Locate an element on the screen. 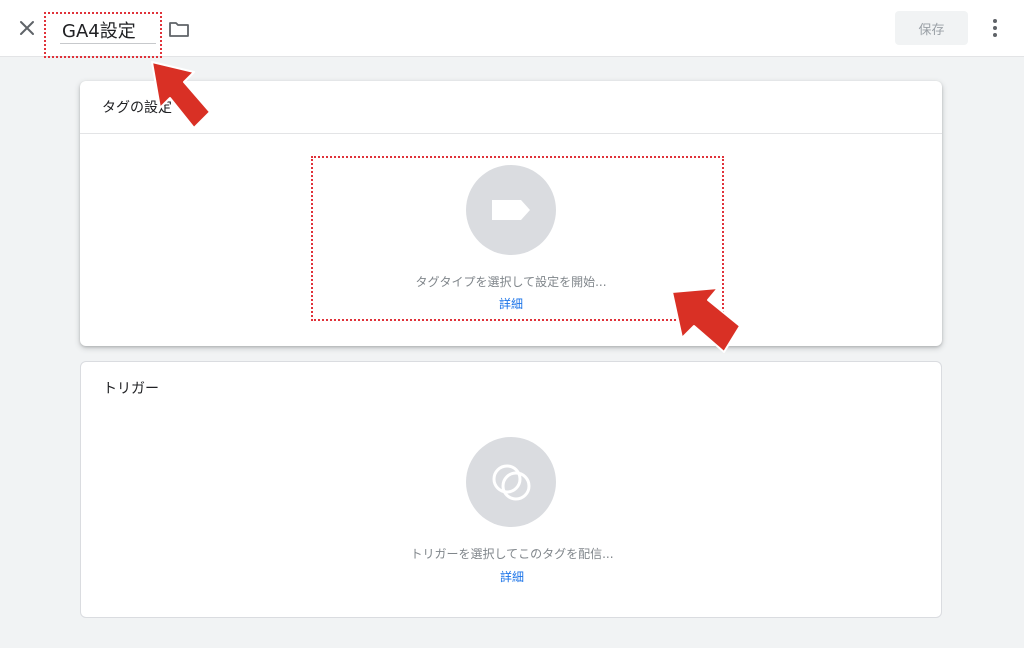  top-bar: 保存 is located at coordinates (512, 29).